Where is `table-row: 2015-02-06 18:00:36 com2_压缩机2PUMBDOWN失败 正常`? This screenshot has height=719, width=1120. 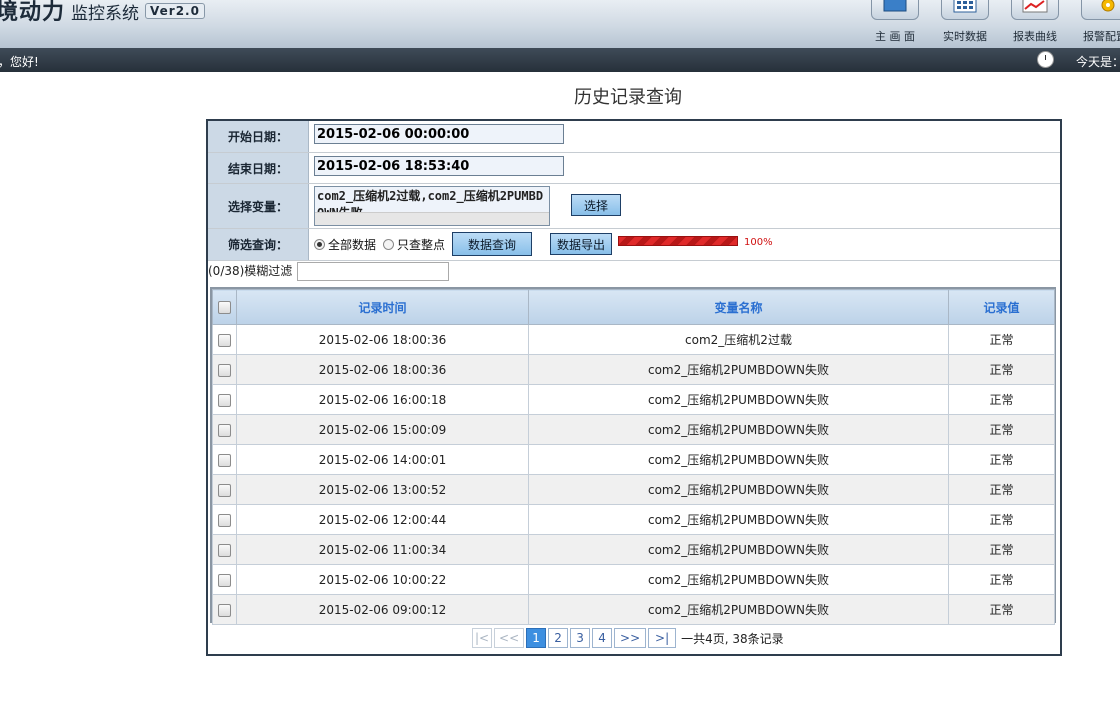 table-row: 2015-02-06 18:00:36 com2_压缩机2PUMBDOWN失败 正常 is located at coordinates (633, 369).